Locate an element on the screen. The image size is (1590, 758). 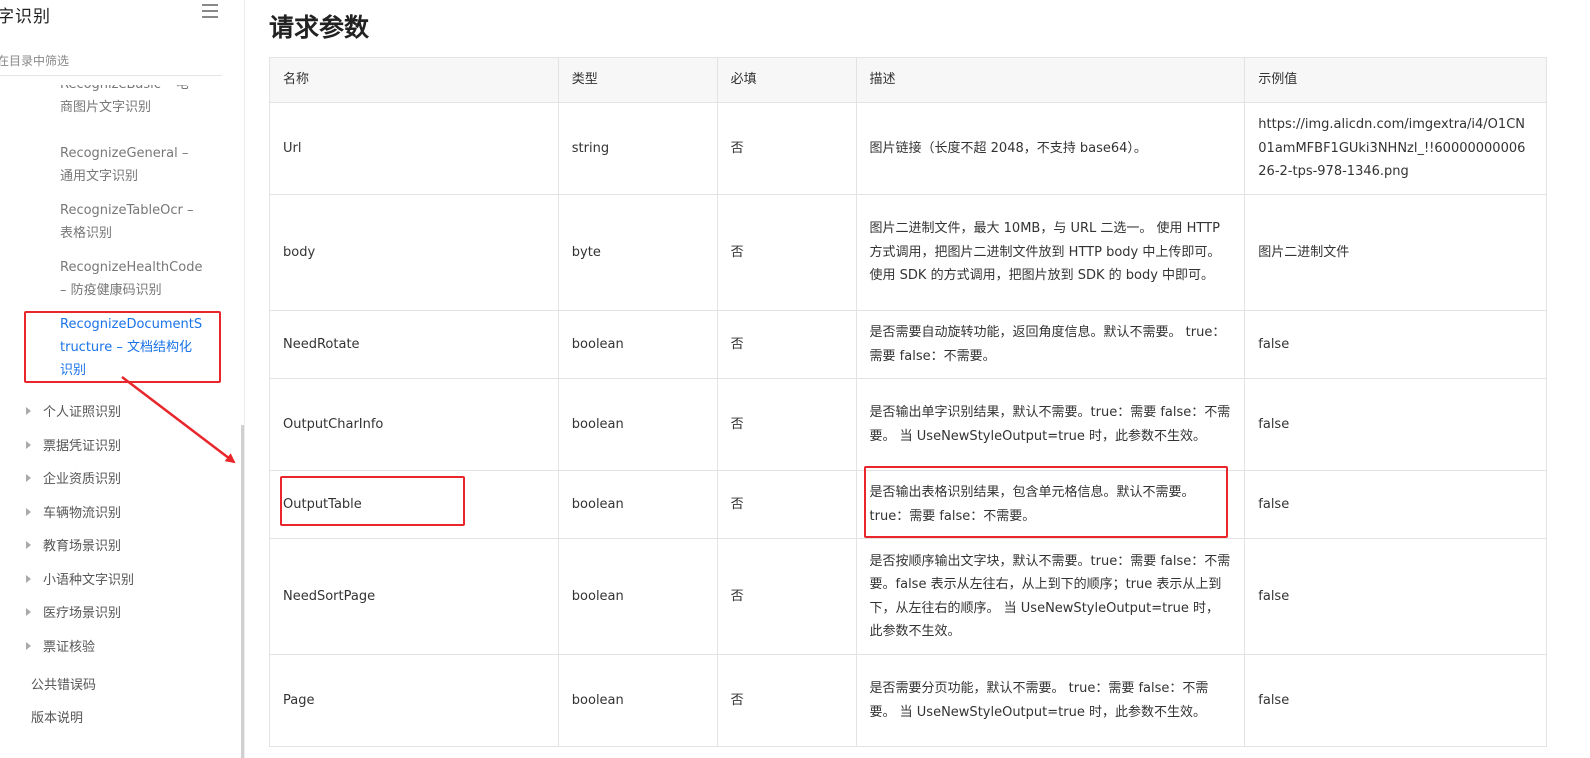
sidebar-category-label: 教育场景识别 is located at coordinates (82, 546).